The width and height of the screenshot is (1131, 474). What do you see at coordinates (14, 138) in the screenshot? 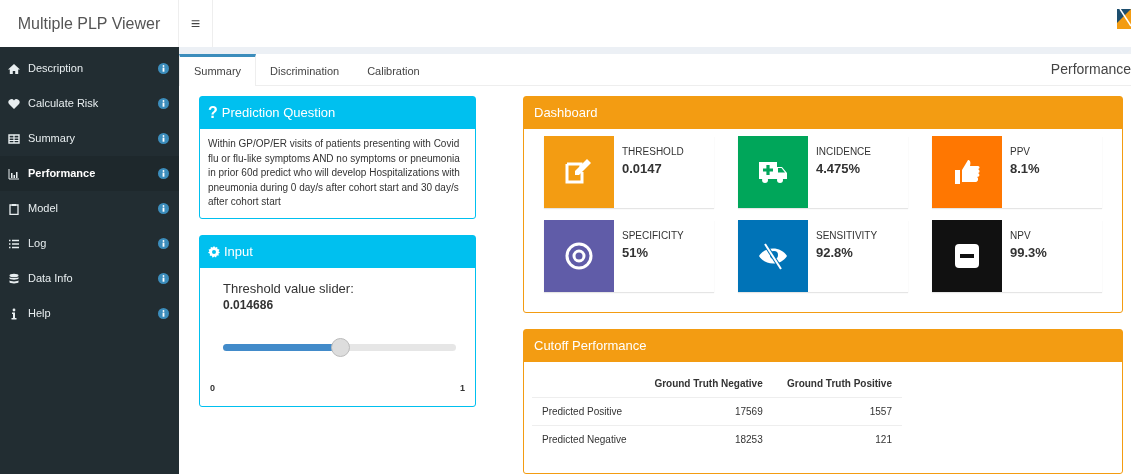
I see `table-icon` at bounding box center [14, 138].